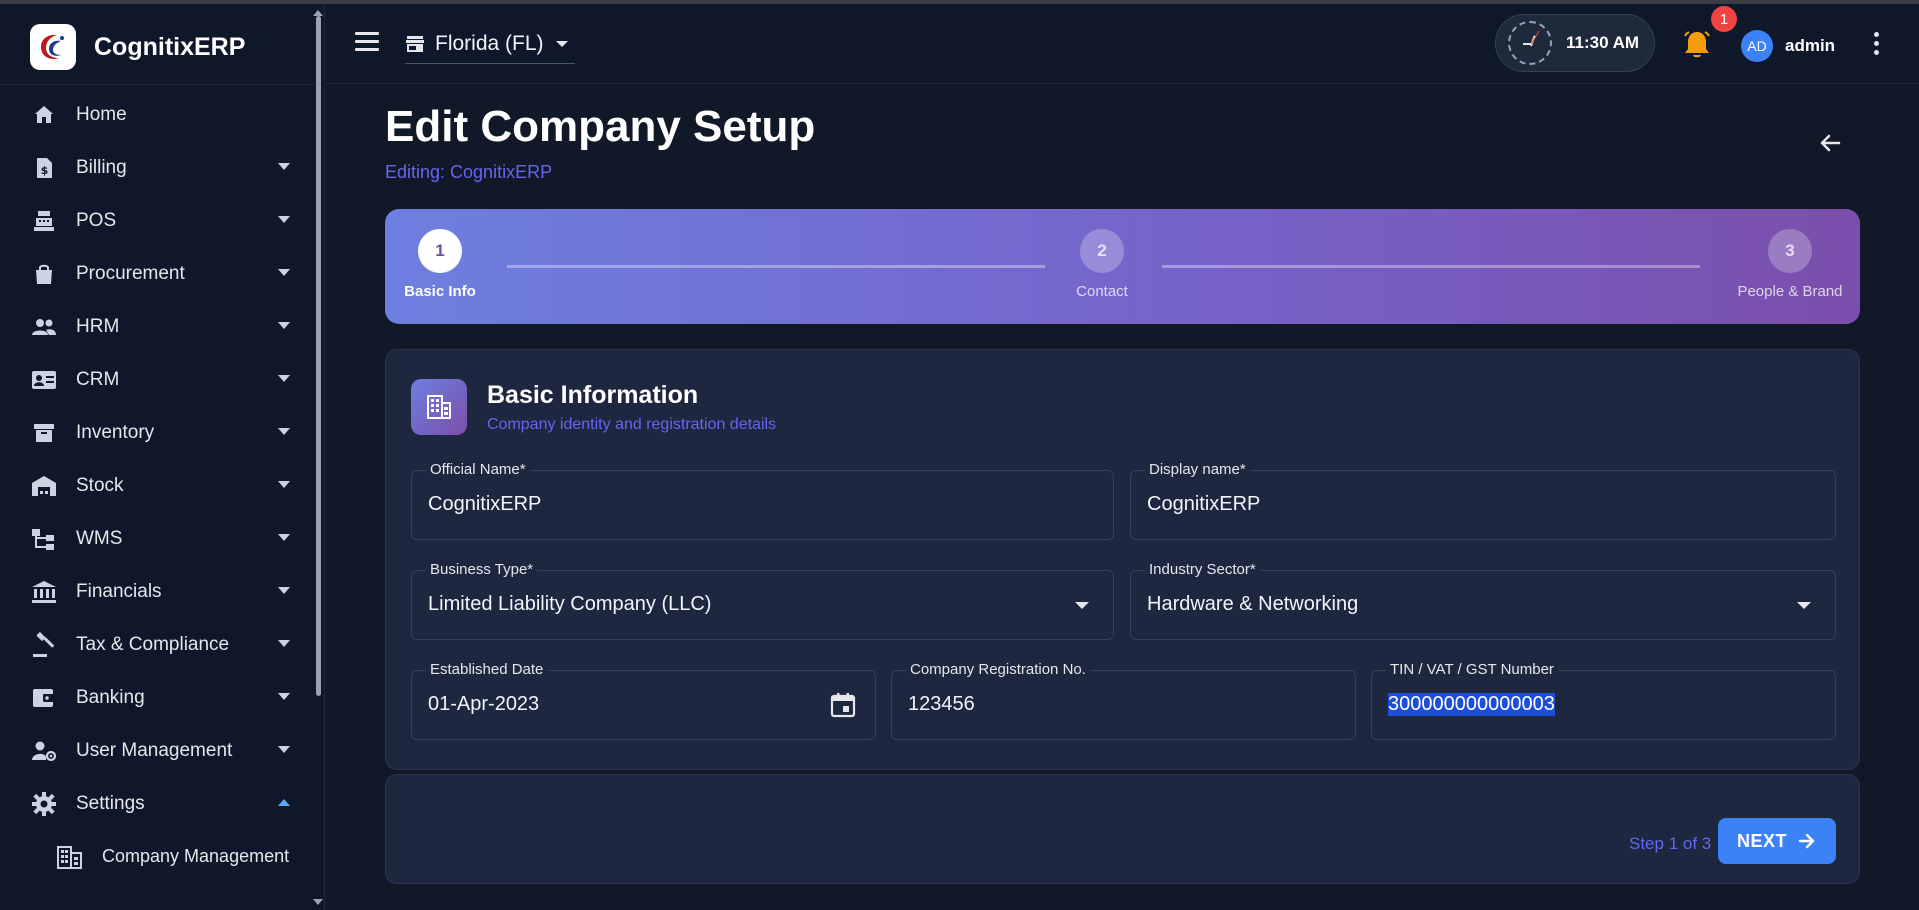  I want to click on store-selector: Florida (FL), so click(490, 44).